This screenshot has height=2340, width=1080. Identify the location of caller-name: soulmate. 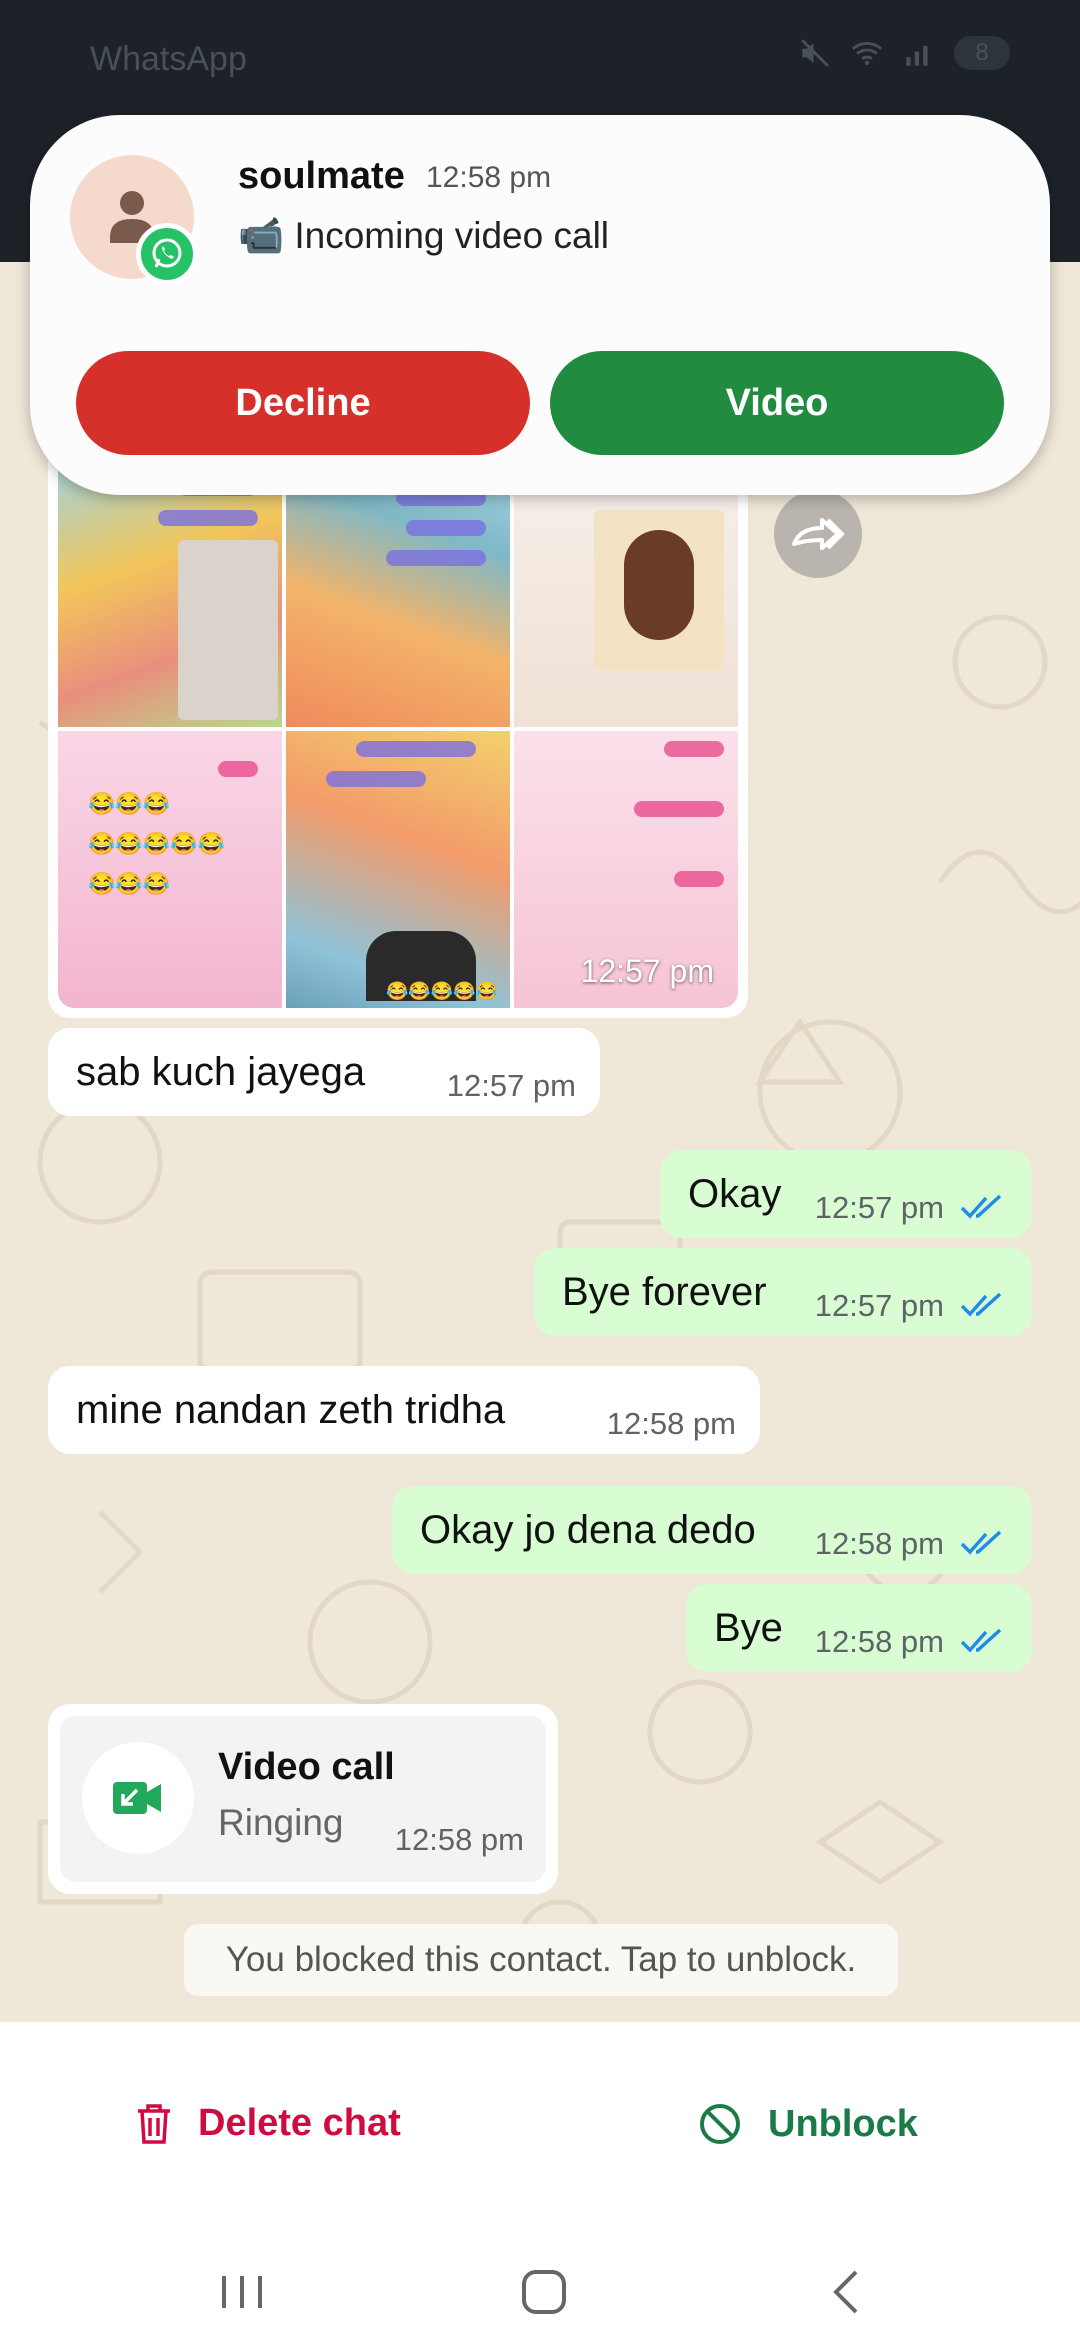
(321, 176).